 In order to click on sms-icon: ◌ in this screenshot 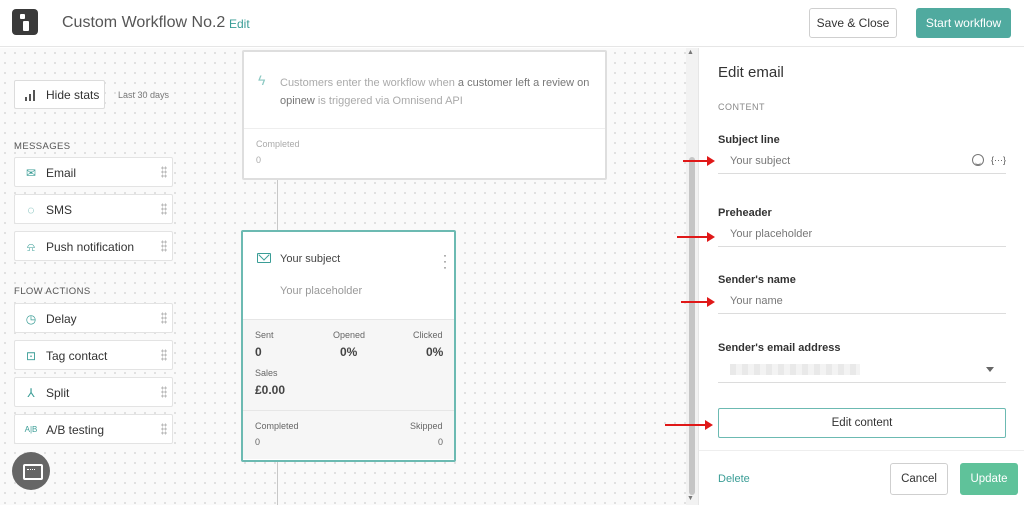, I will do `click(31, 210)`.